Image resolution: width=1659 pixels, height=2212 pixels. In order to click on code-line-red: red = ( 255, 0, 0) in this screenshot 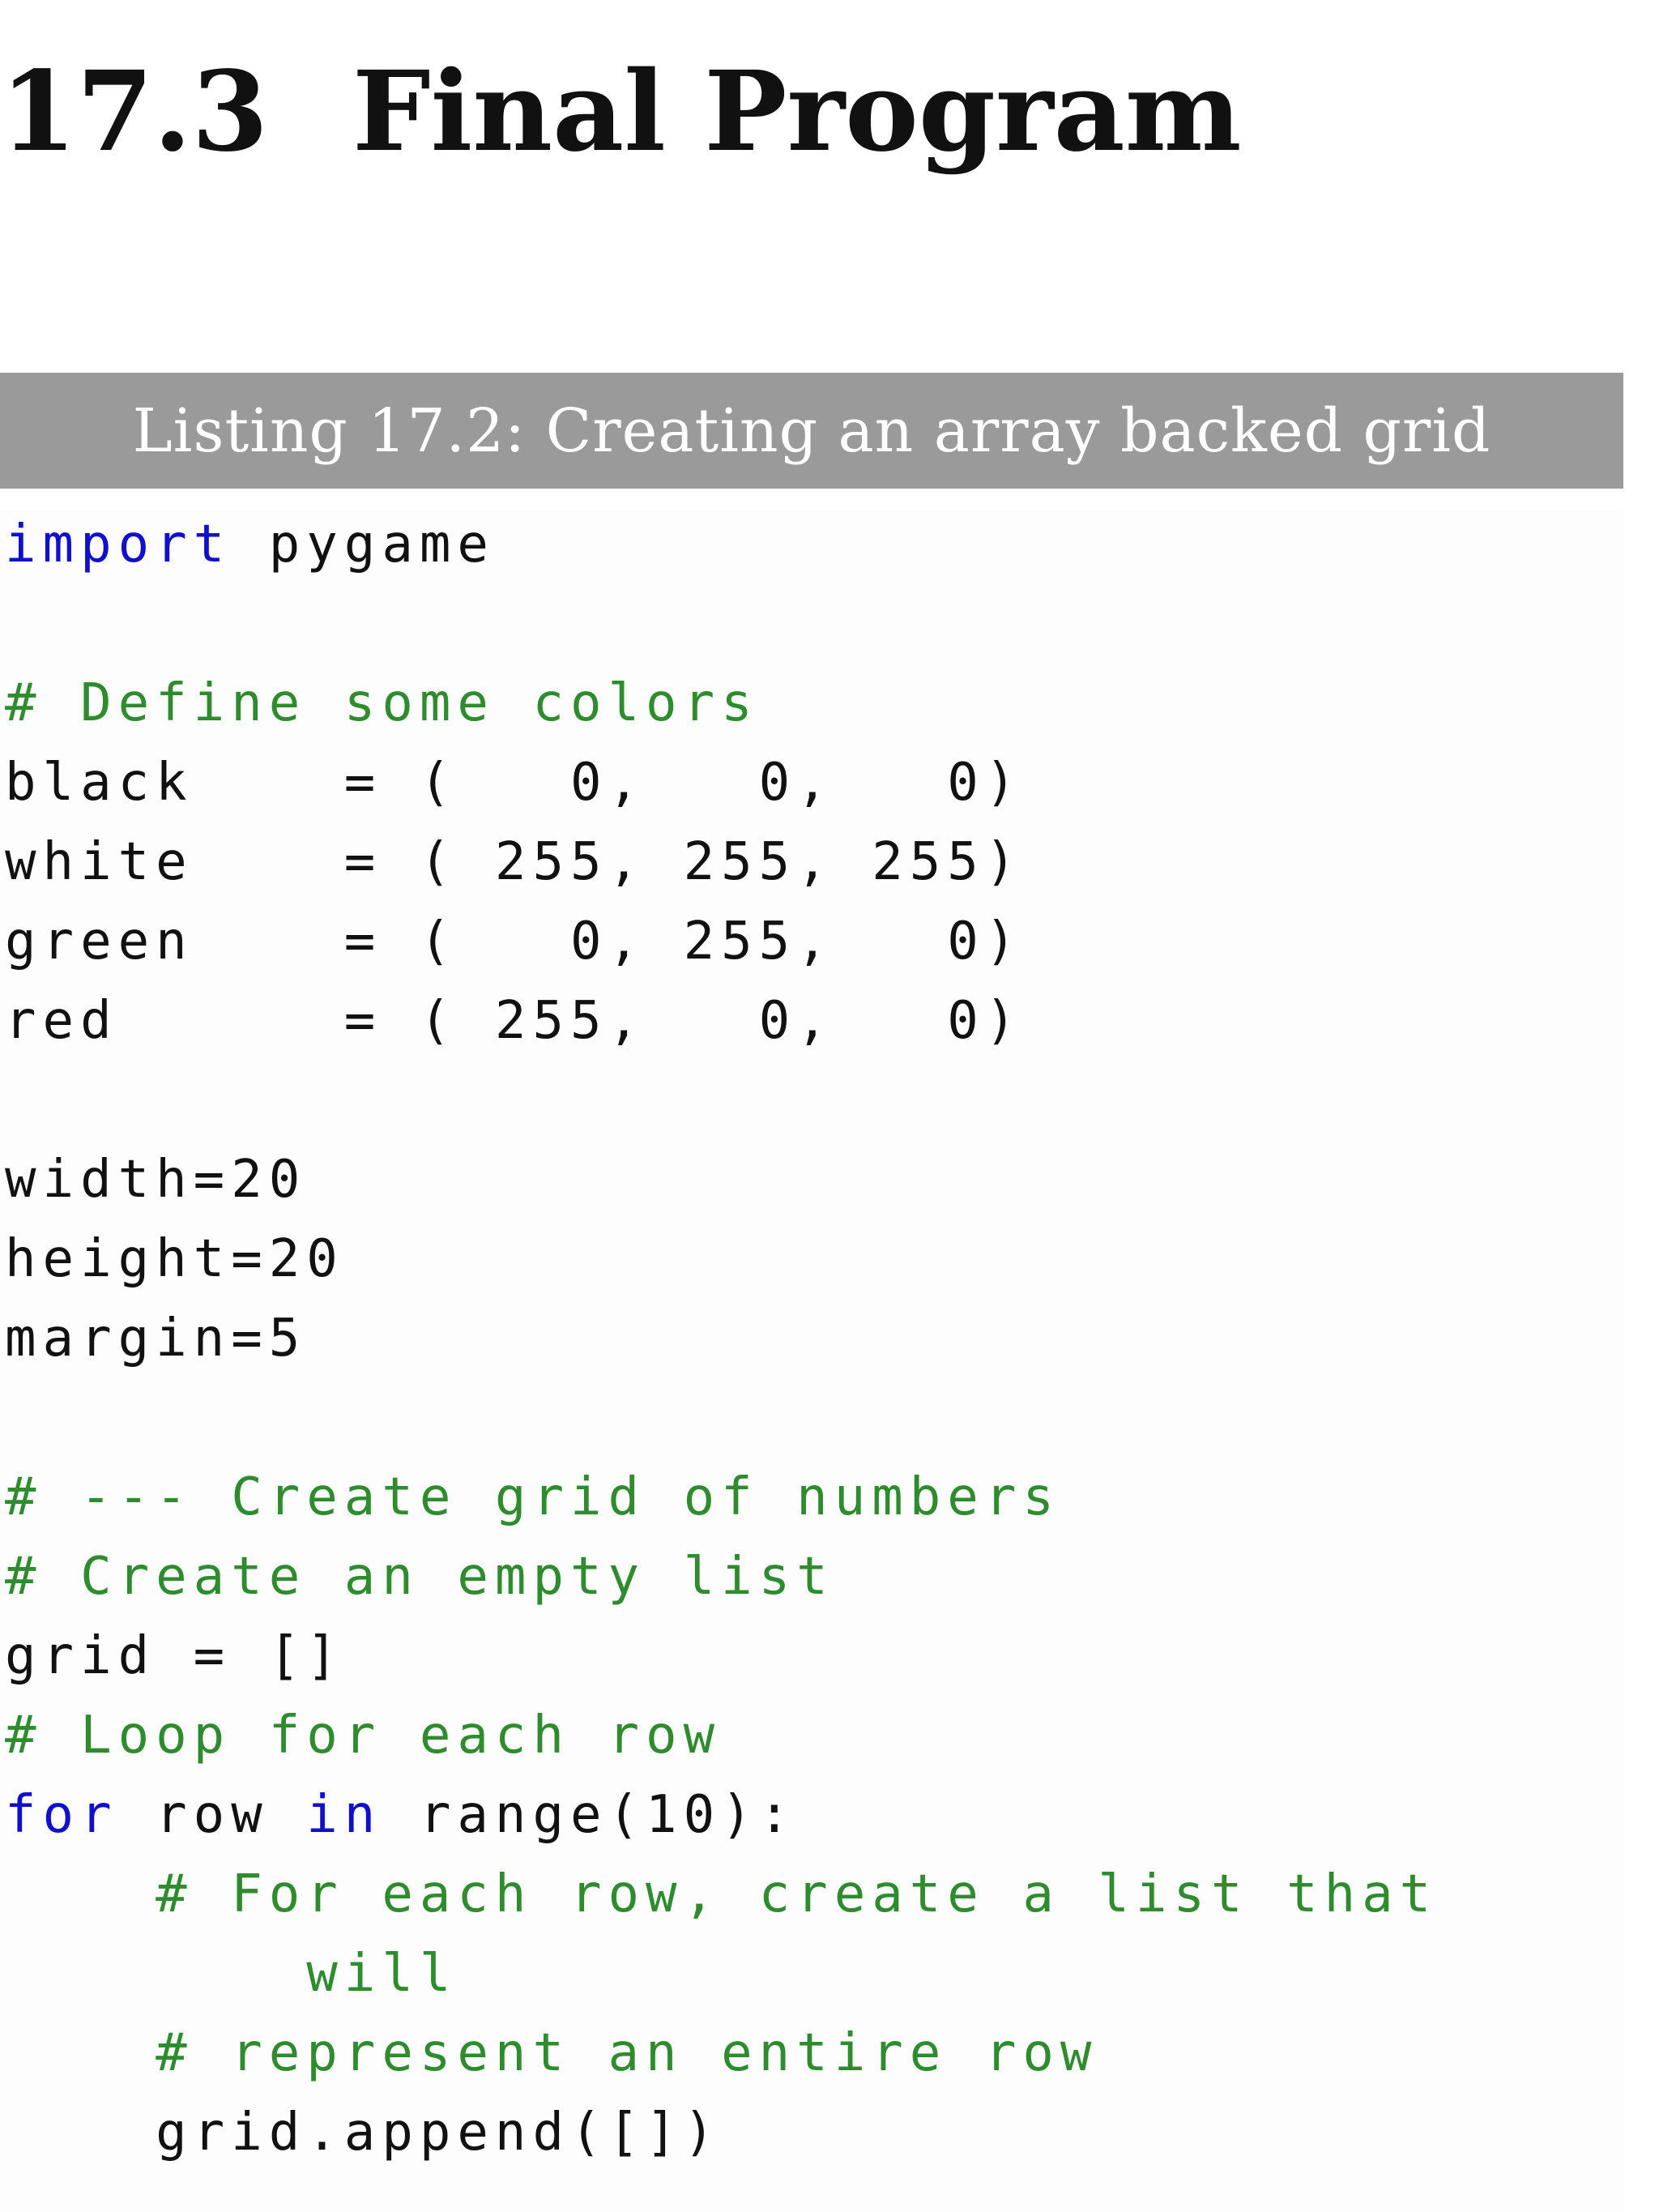, I will do `click(514, 1021)`.